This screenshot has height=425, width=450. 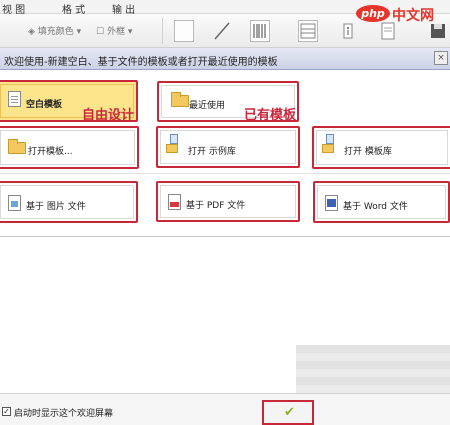 I want to click on from-image-option: 基于 图片 文件, so click(x=69, y=202).